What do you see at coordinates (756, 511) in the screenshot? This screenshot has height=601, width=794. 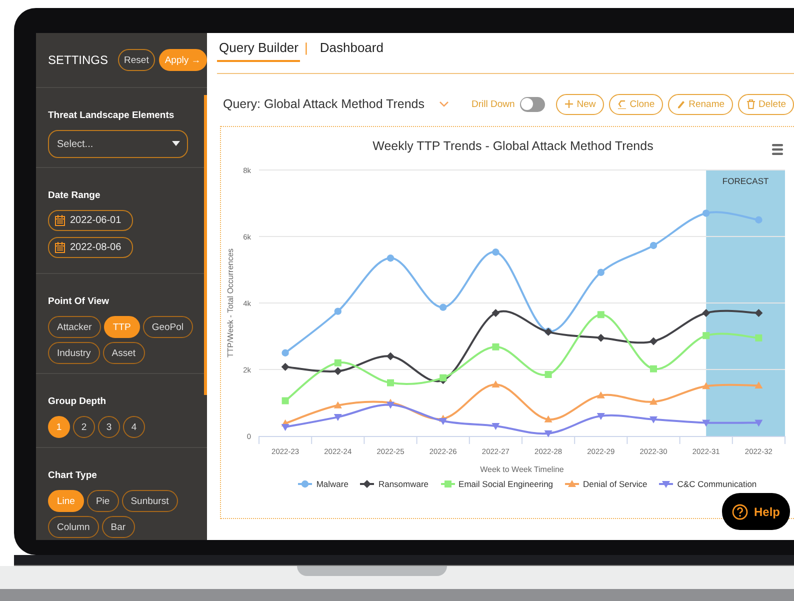 I see `help-button: Help` at bounding box center [756, 511].